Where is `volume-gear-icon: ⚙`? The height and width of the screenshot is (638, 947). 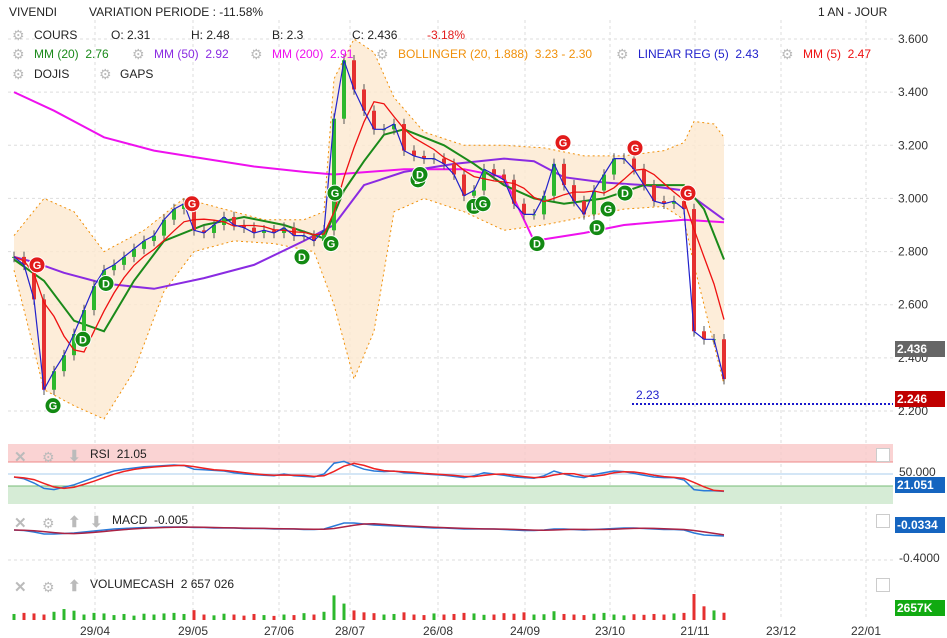
volume-gear-icon: ⚙ is located at coordinates (48, 587).